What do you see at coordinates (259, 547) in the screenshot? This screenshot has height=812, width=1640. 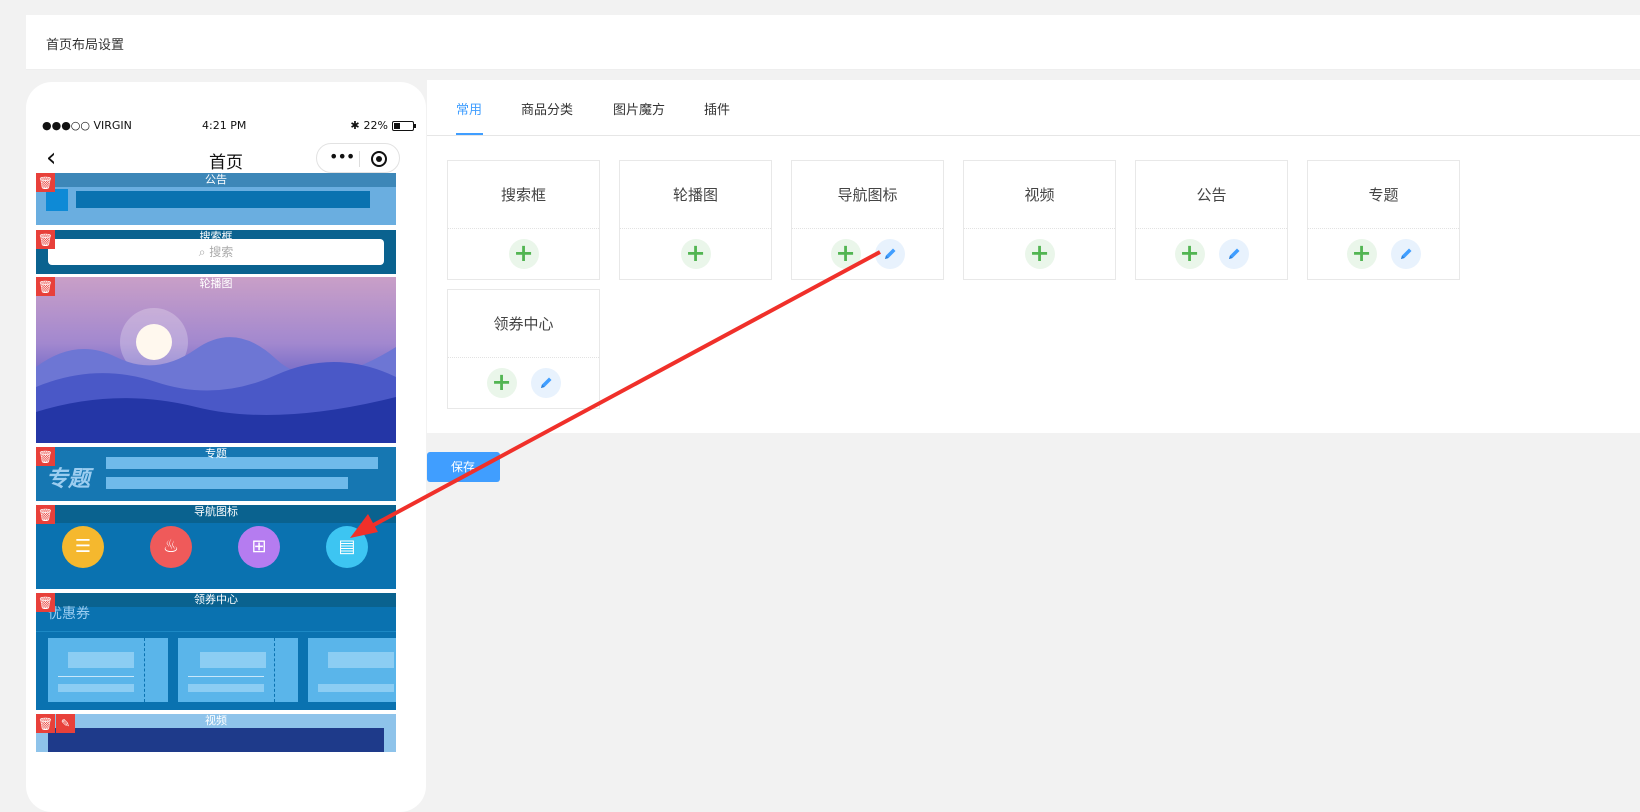 I see `gift-icon: ⊞` at bounding box center [259, 547].